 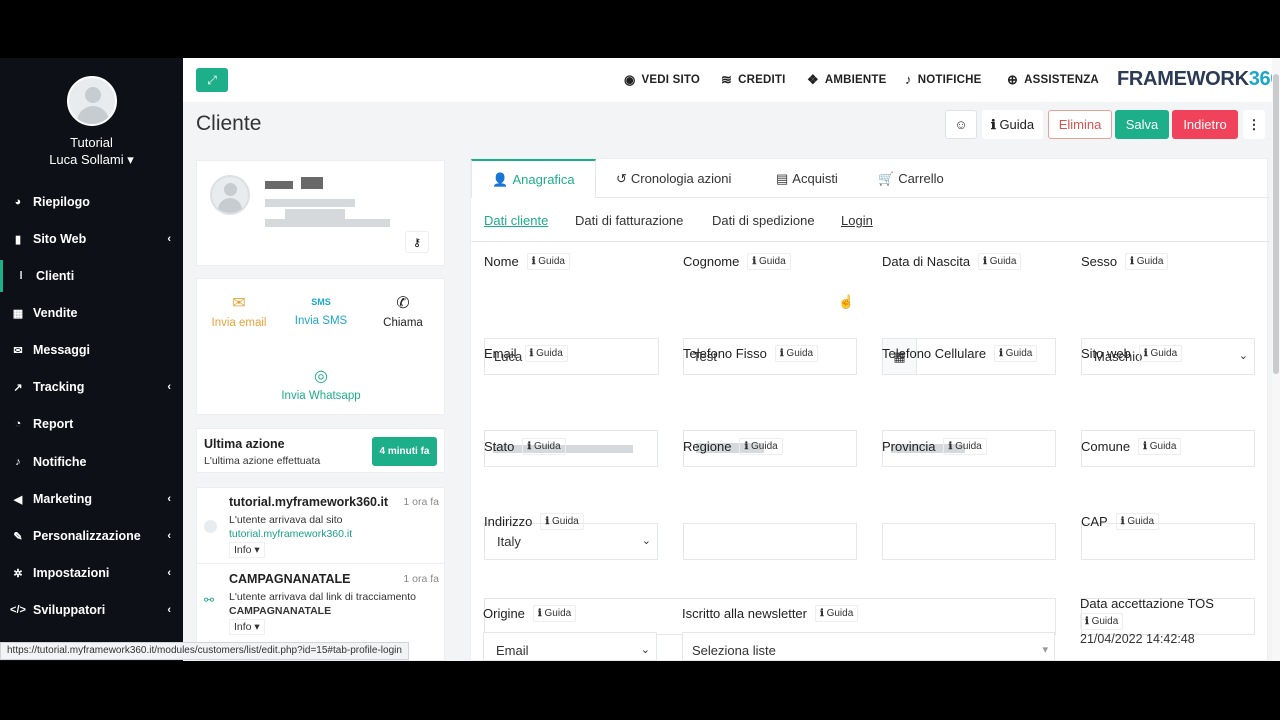 I want to click on key-icon: ⚷, so click(x=417, y=242).